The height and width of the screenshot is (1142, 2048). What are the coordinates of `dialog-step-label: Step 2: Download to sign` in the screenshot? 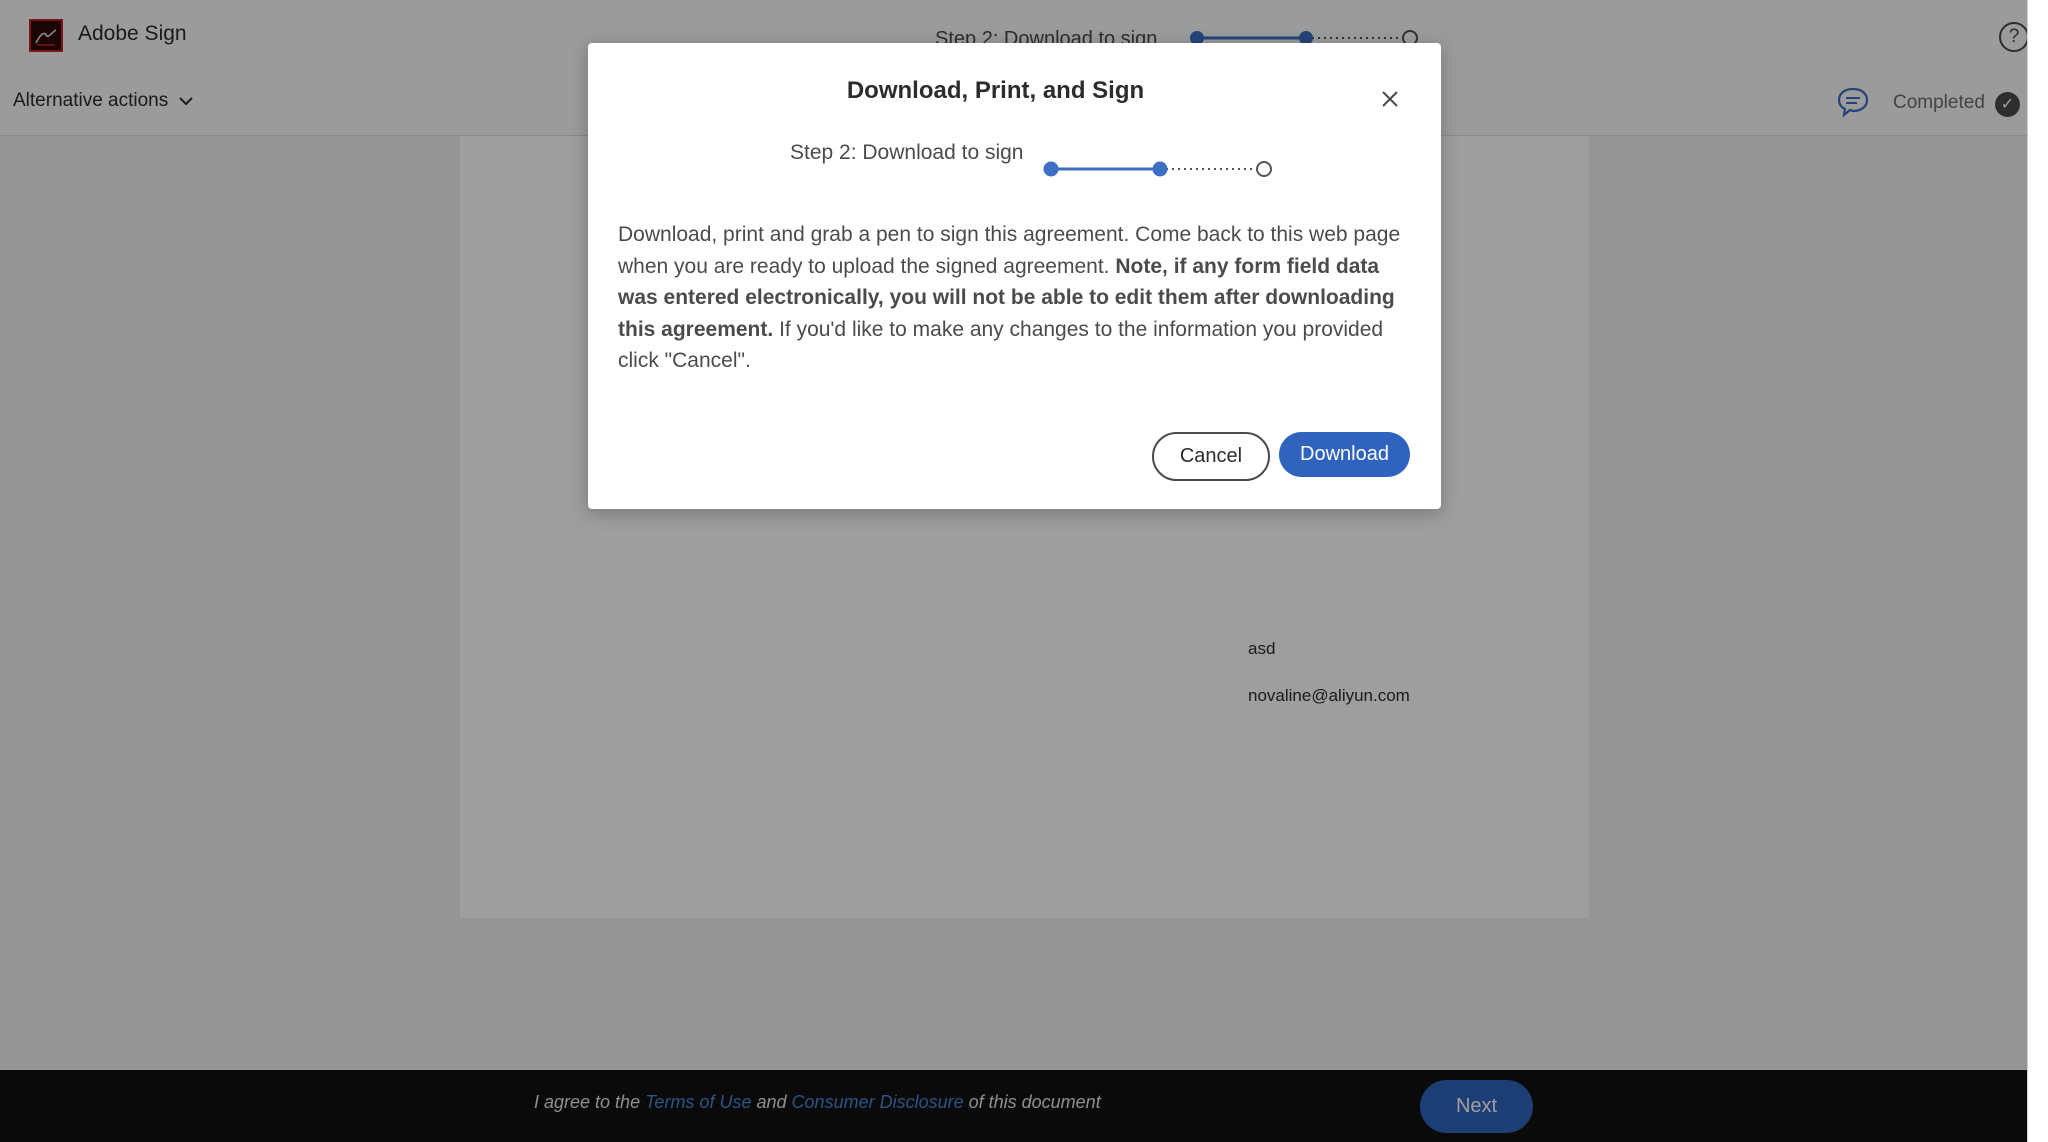 It's located at (907, 152).